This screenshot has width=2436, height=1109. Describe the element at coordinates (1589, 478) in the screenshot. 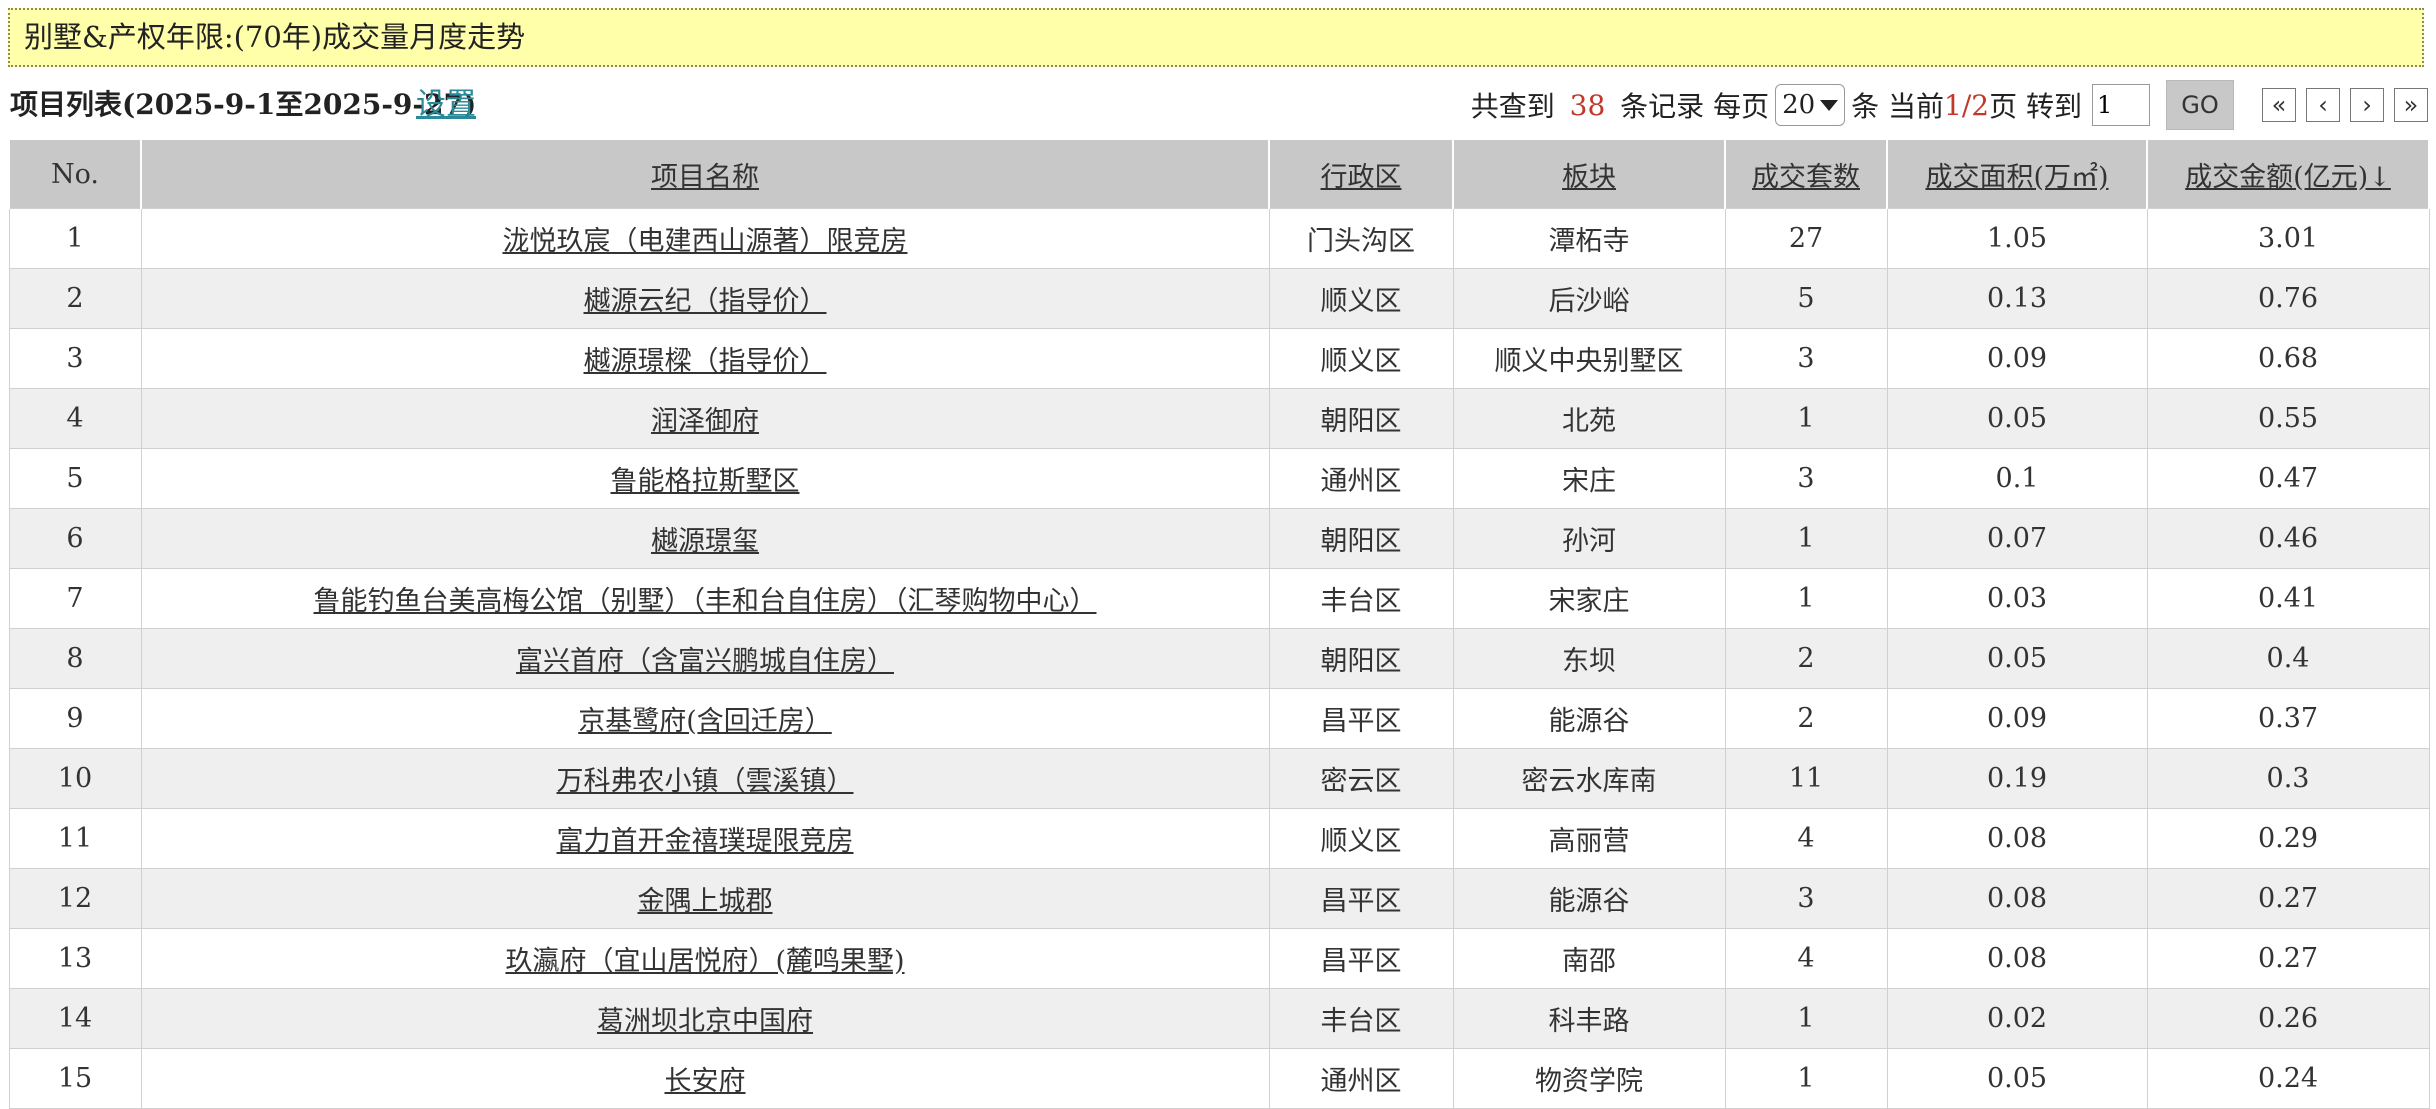

I see `cell-area-block: 宋庄` at that location.